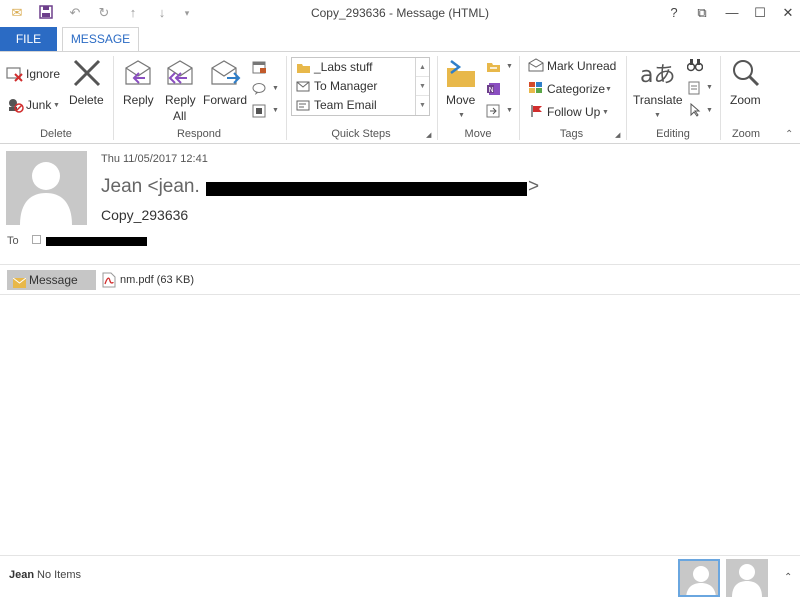  What do you see at coordinates (21, 575) in the screenshot?
I see `people-pane-name: Jean` at bounding box center [21, 575].